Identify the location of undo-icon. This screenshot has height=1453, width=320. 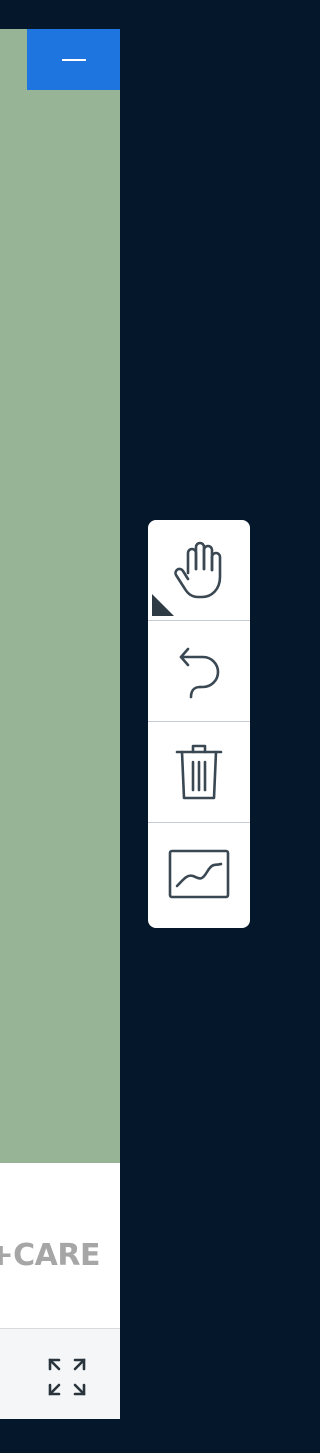
(199, 673).